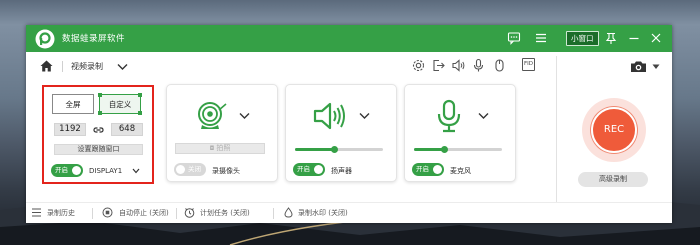 This screenshot has width=700, height=245. Describe the element at coordinates (483, 116) in the screenshot. I see `microphone-dropdown-icon` at that location.